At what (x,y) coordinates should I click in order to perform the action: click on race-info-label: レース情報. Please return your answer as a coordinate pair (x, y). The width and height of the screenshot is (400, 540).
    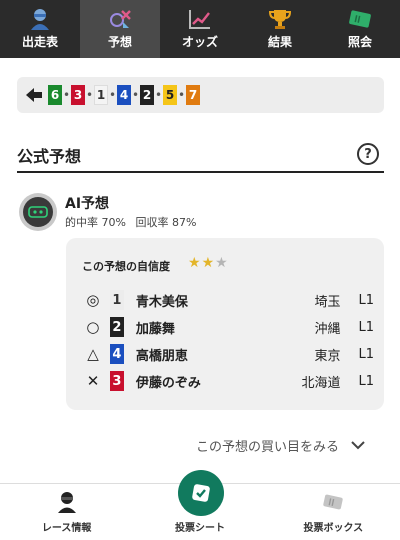
    Looking at the image, I should click on (66, 528).